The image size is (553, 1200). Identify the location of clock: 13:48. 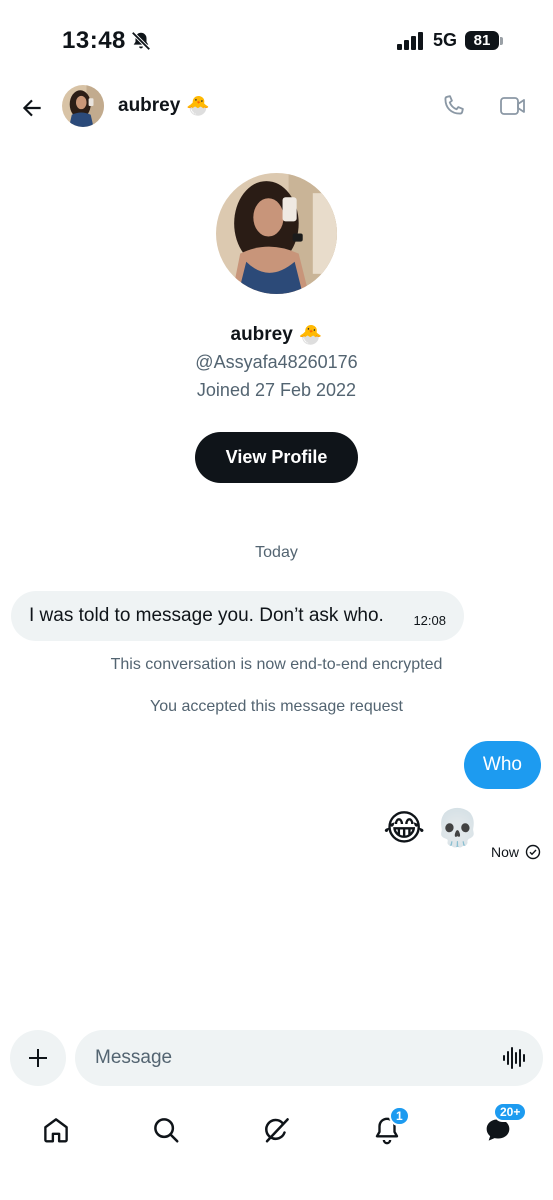
(94, 40).